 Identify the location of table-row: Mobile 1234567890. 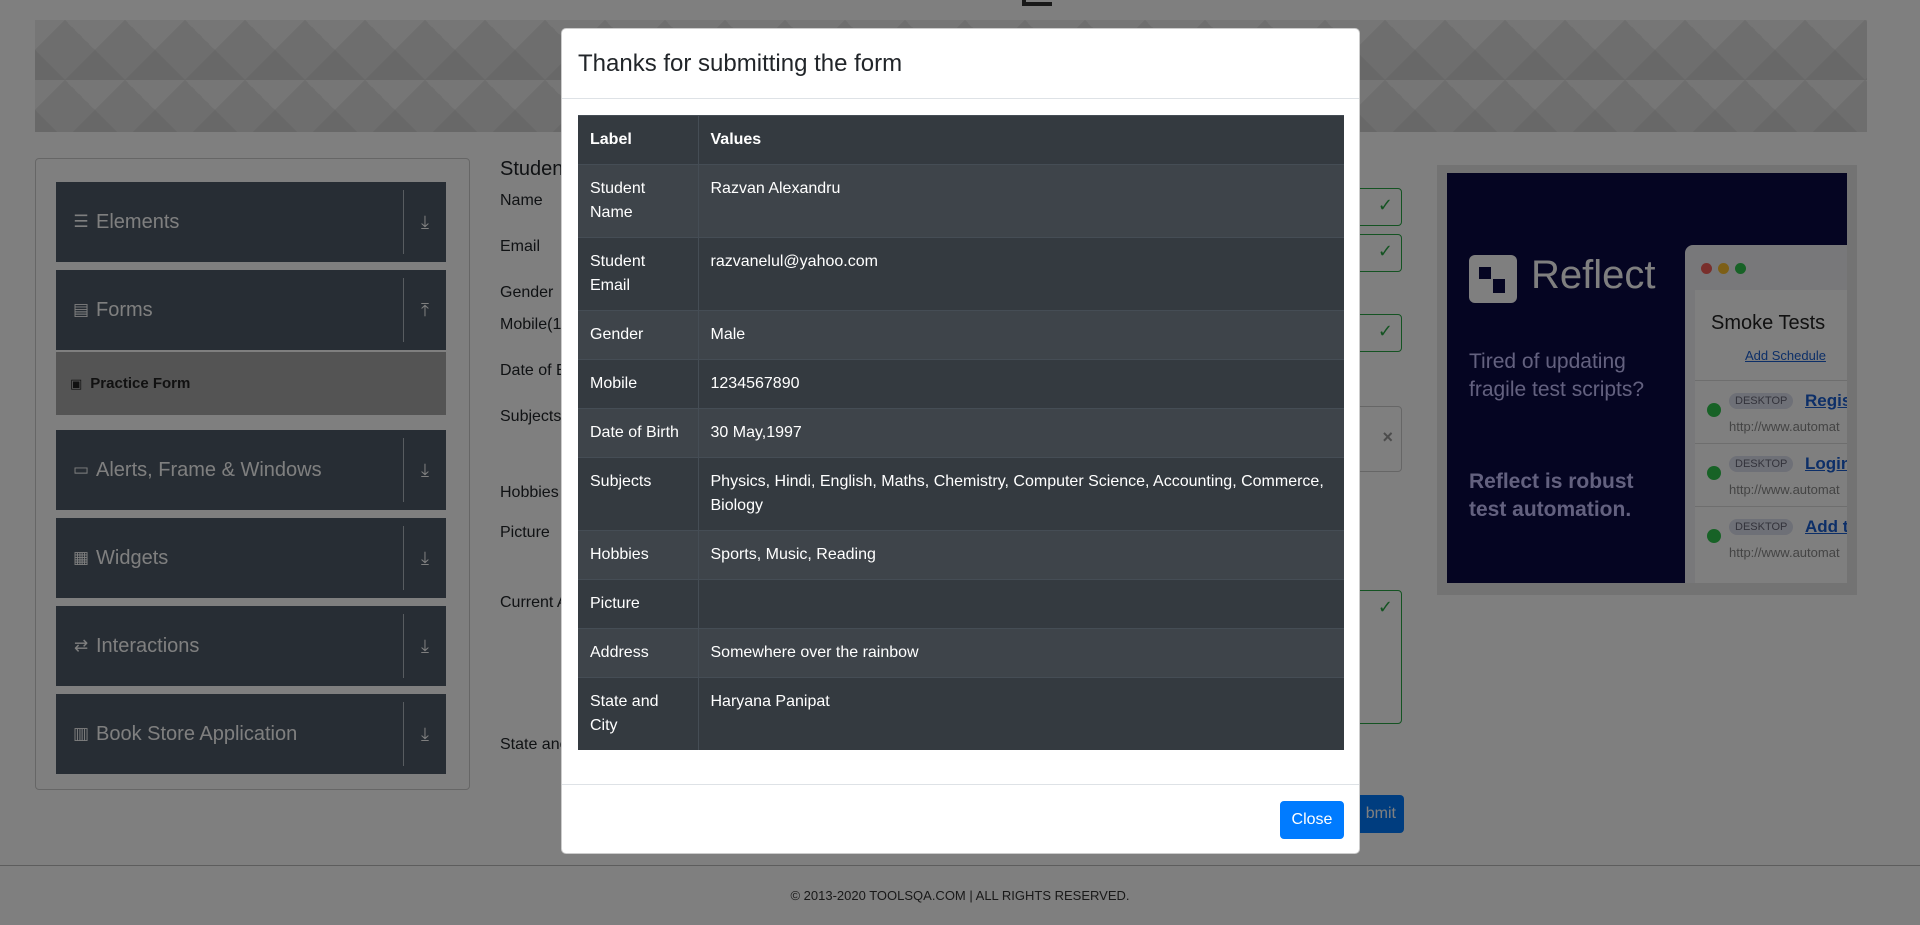
(961, 384).